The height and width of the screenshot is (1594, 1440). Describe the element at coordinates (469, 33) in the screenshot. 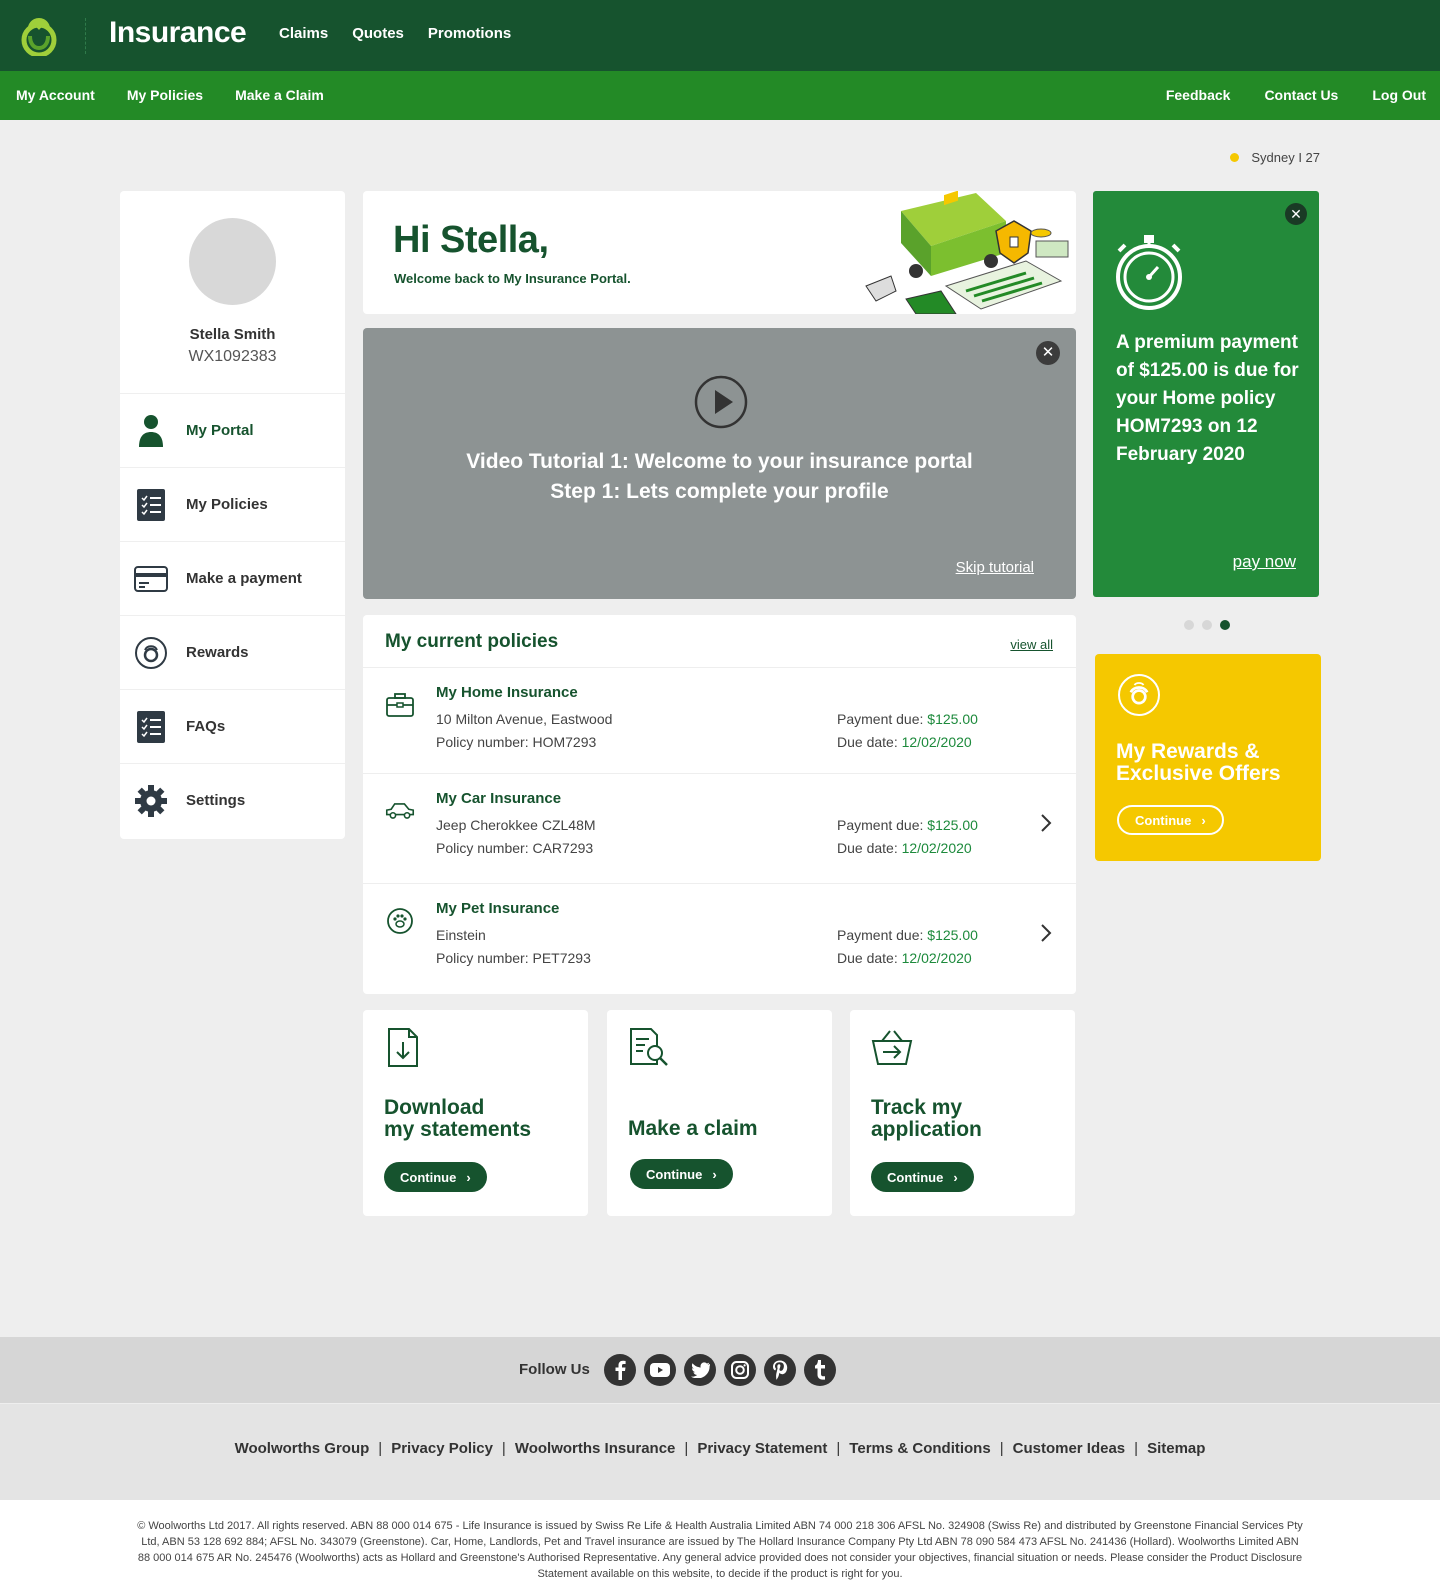

I see `nav-promotions: Promotions` at that location.